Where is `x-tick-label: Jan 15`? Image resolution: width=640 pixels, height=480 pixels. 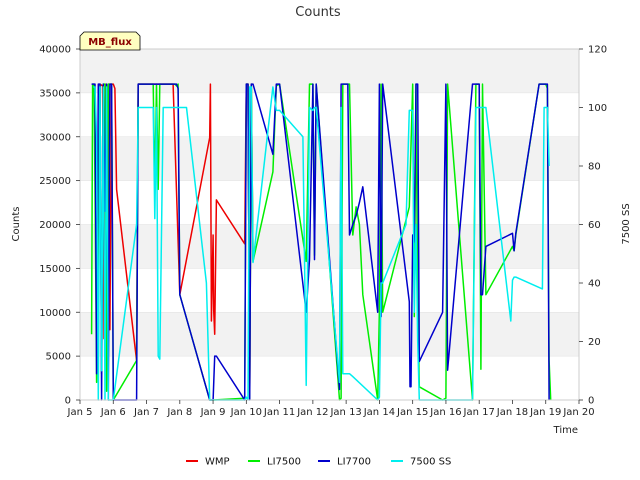
x-tick-label: Jan 15 is located at coordinates (412, 412).